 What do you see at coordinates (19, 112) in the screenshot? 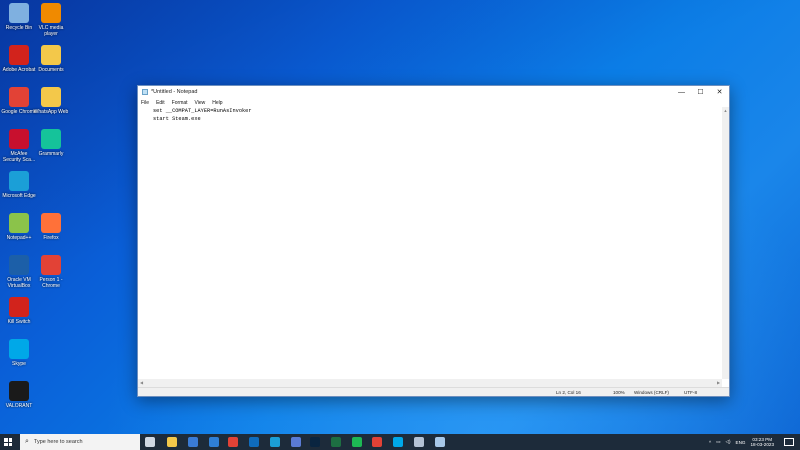
I see `desktop-icon-label: Google Chrome` at bounding box center [19, 112].